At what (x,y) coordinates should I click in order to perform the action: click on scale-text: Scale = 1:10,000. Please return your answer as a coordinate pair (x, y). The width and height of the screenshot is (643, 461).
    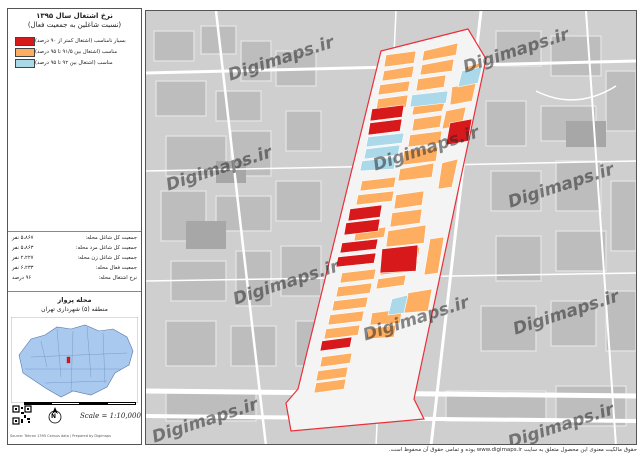
    Looking at the image, I should click on (110, 416).